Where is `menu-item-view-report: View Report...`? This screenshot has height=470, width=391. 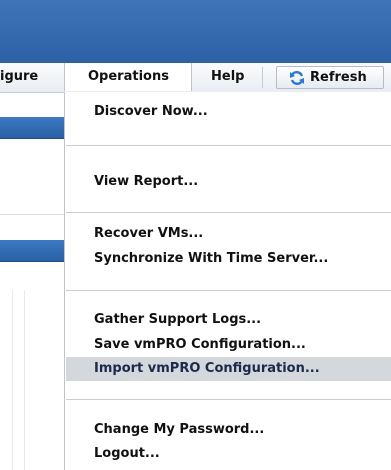 menu-item-view-report: View Report... is located at coordinates (146, 182).